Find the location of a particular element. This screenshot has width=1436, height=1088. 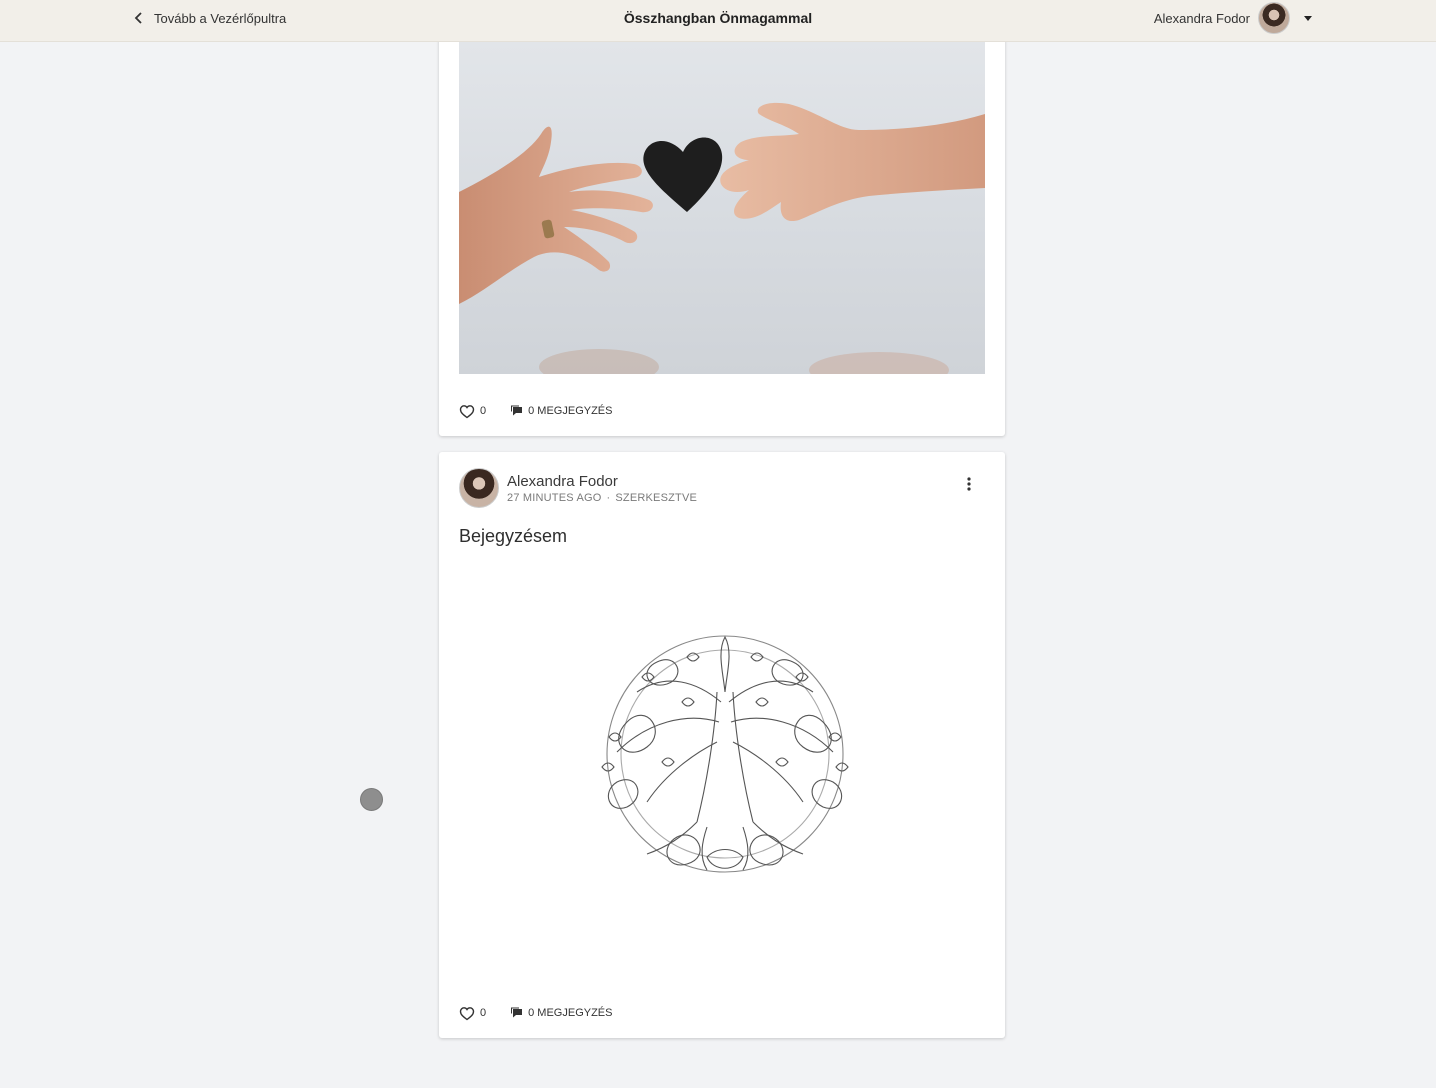

caret-down-icon is located at coordinates (1308, 18).